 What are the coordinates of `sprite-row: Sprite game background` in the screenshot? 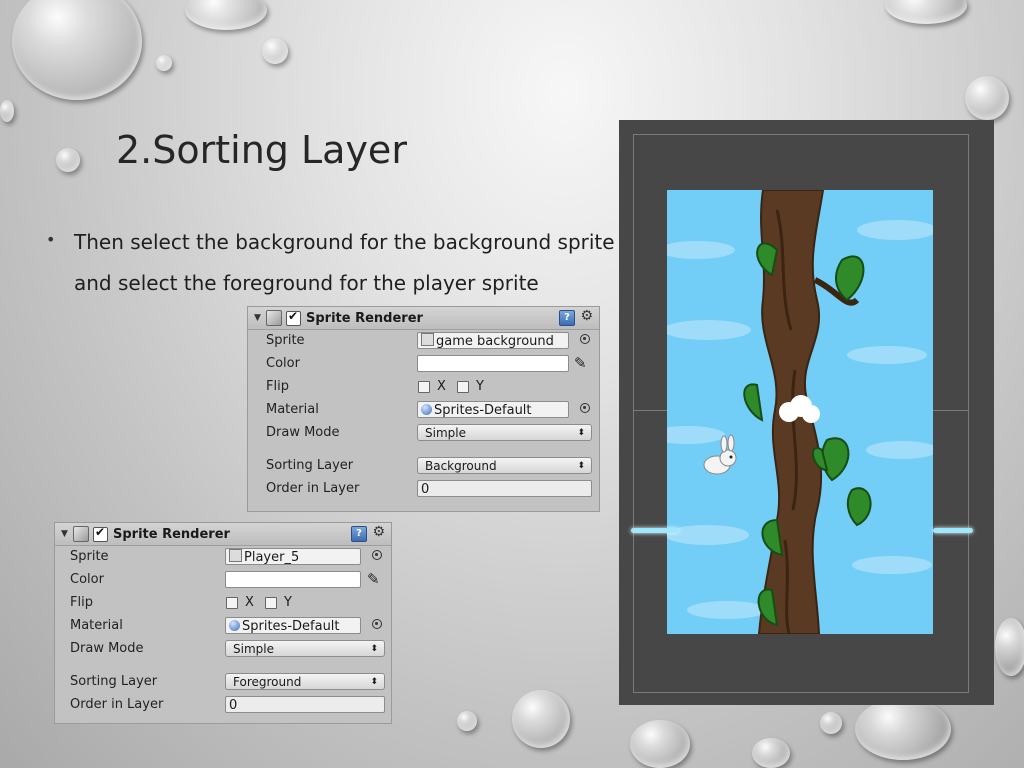 It's located at (423, 341).